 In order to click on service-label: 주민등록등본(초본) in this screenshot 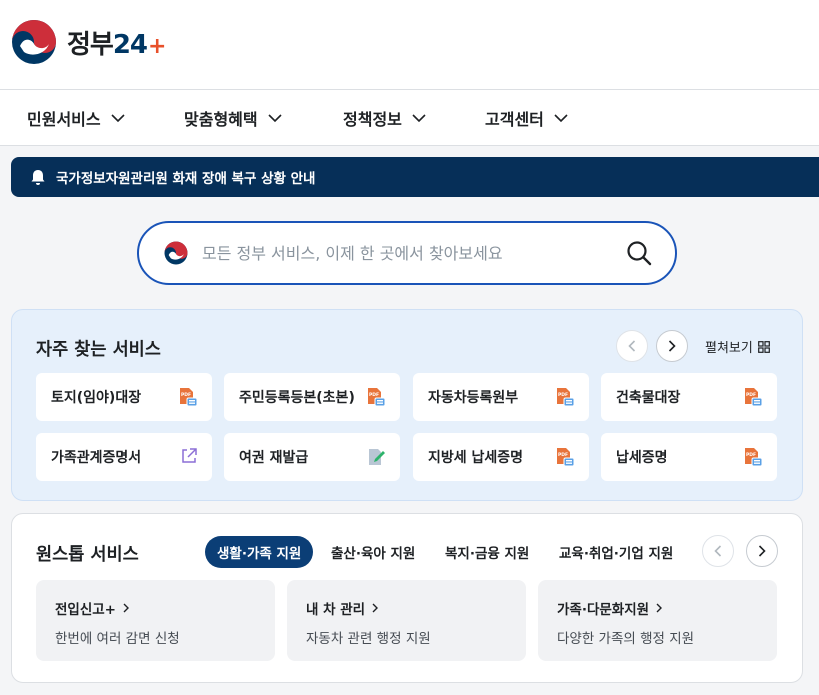, I will do `click(297, 398)`.